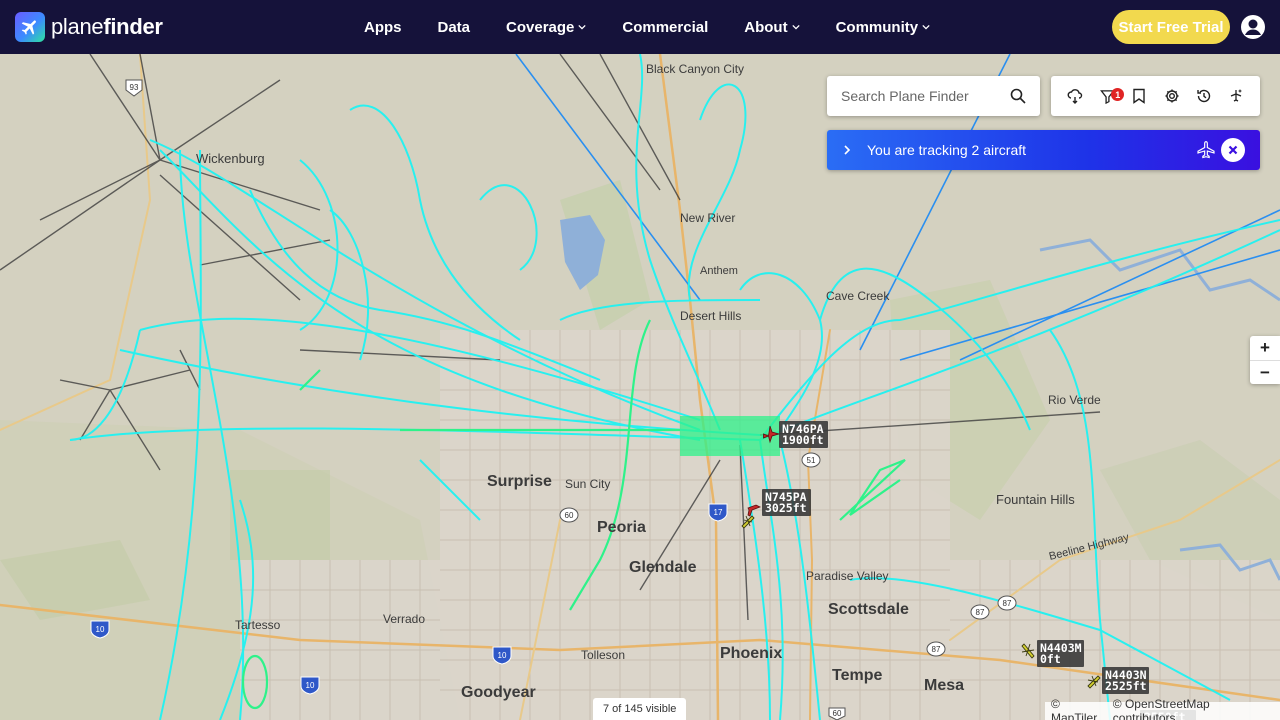 The width and height of the screenshot is (1280, 720). Describe the element at coordinates (847, 576) in the screenshot. I see `label-paradise-valley: Paradise Valley` at that location.